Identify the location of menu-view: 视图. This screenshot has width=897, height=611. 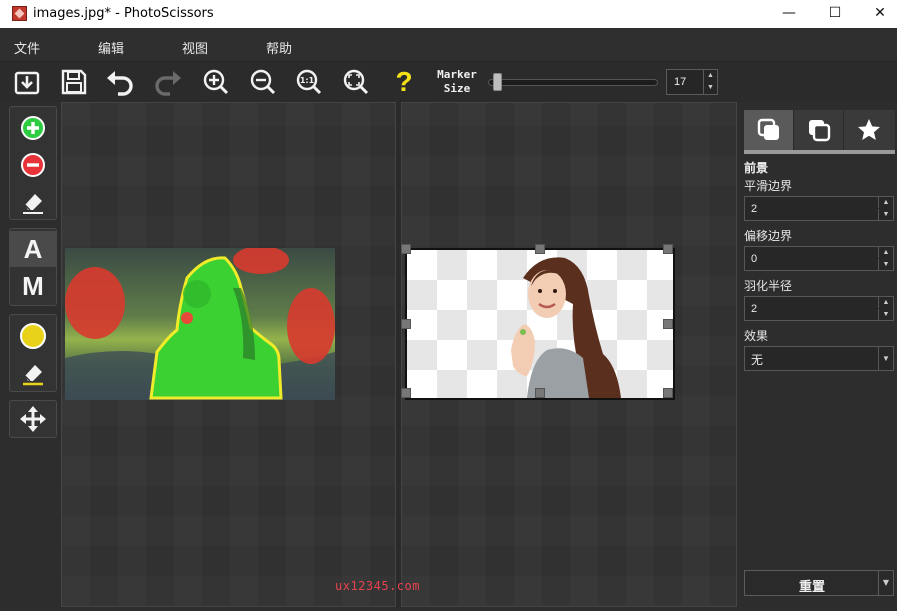
(195, 47).